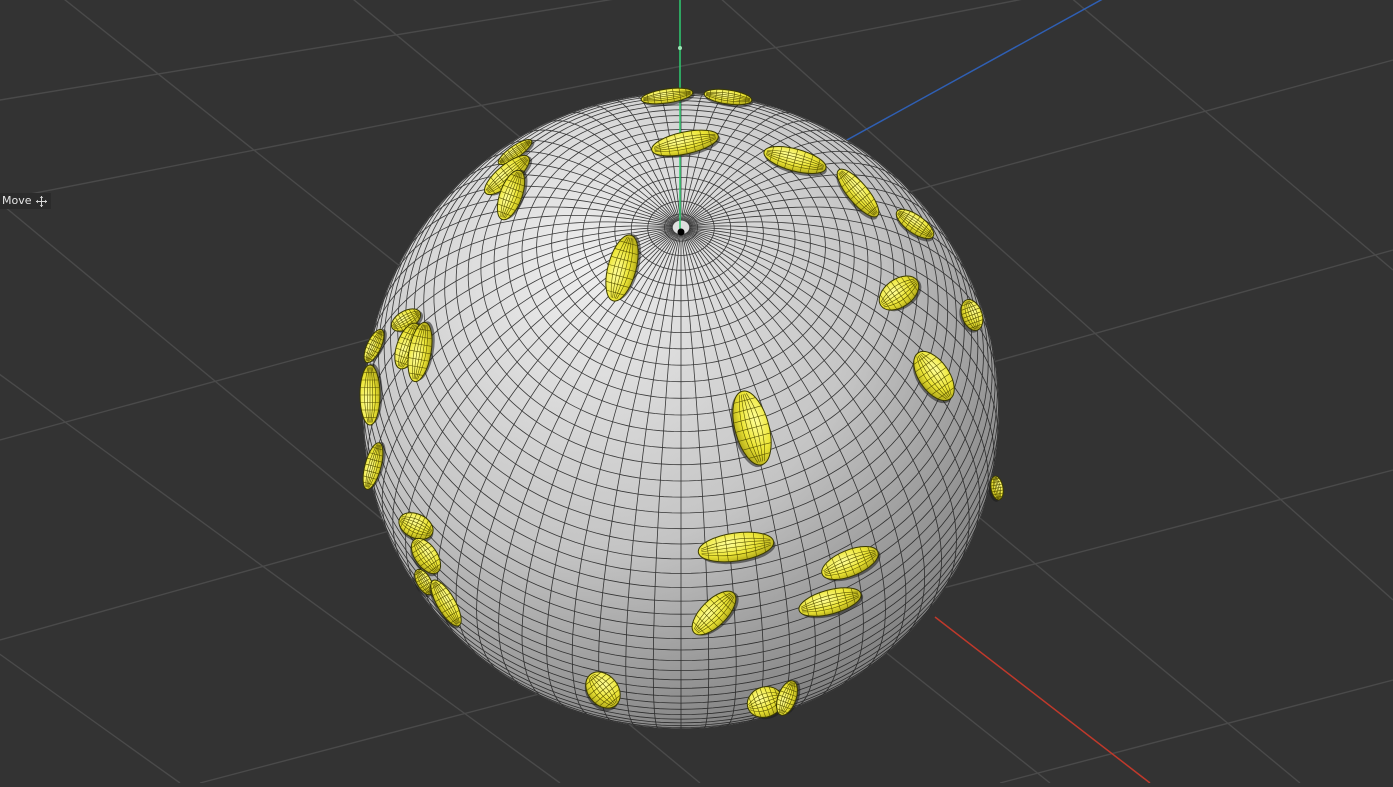  Describe the element at coordinates (1042, 700) in the screenshot. I see `x-axis-line` at that location.